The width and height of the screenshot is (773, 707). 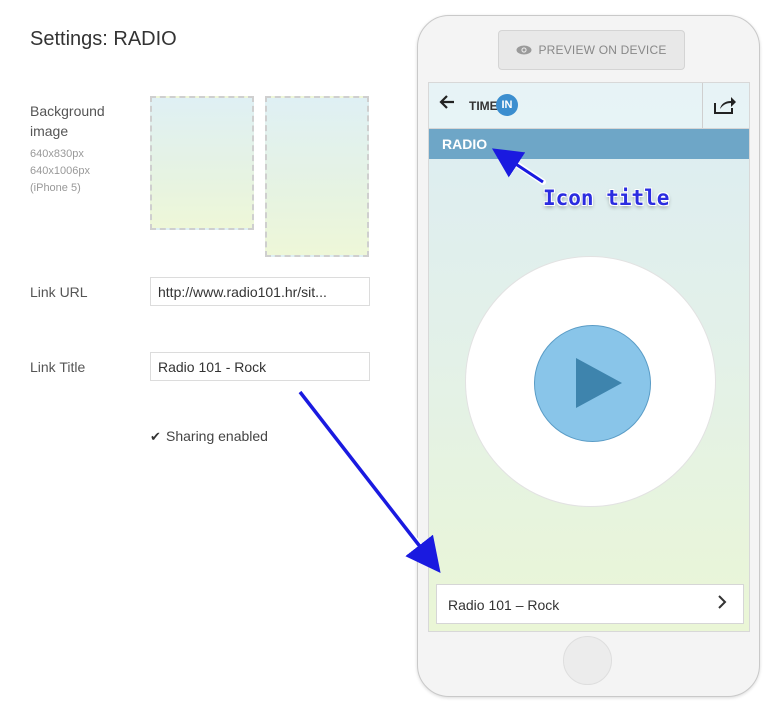 I want to click on screen-title: RADIO, so click(x=465, y=144).